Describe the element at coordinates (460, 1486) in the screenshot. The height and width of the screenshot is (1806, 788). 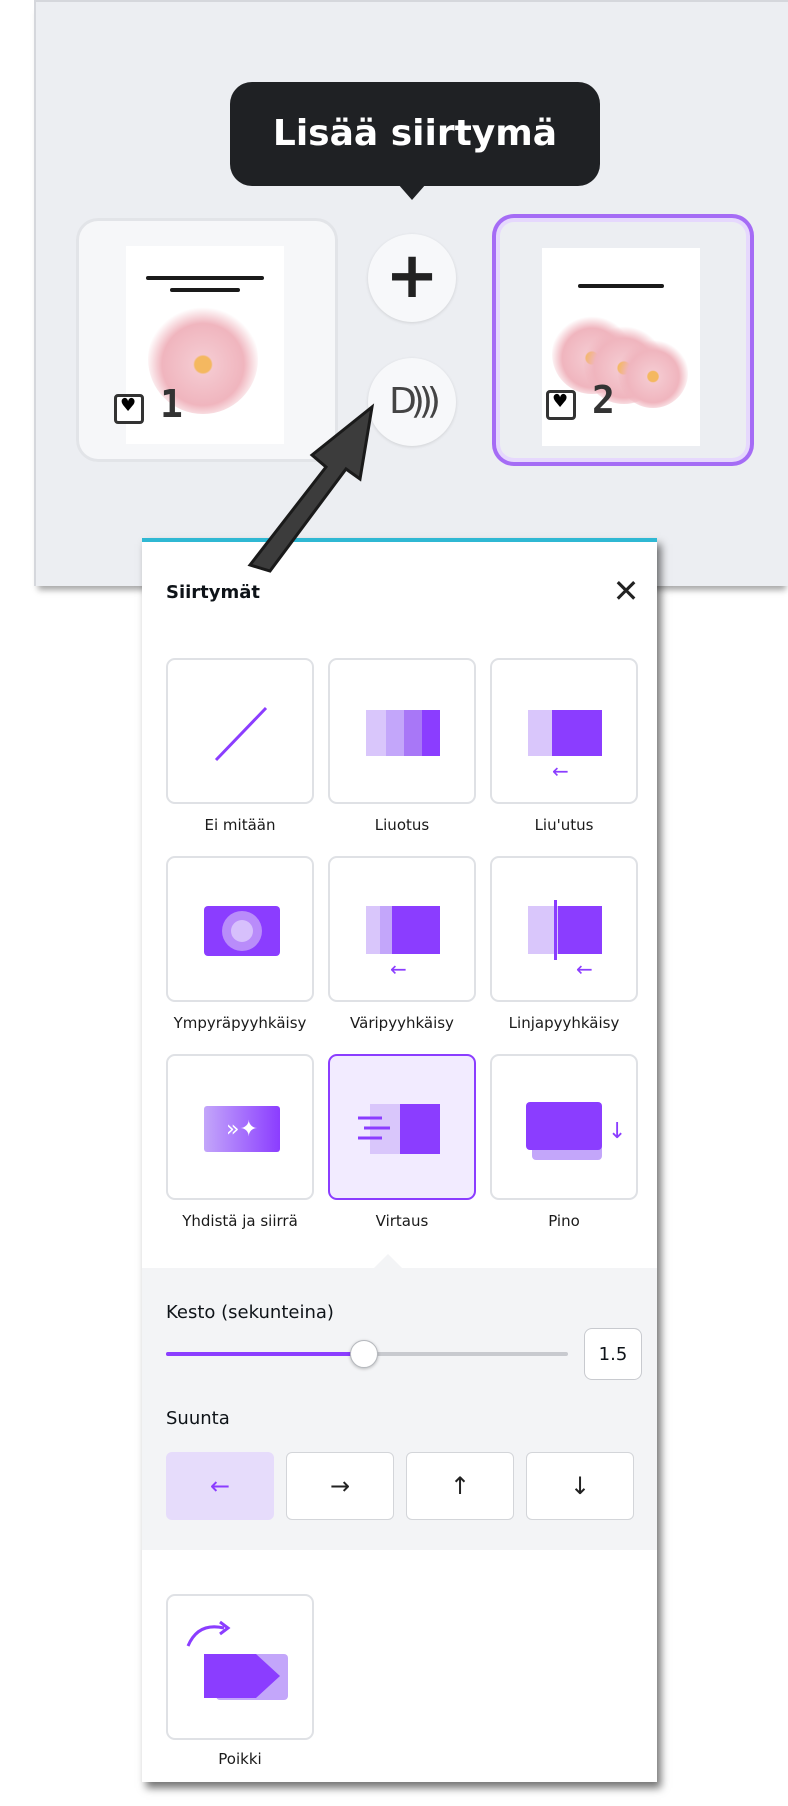
I see `direction-up-button: ↑` at that location.